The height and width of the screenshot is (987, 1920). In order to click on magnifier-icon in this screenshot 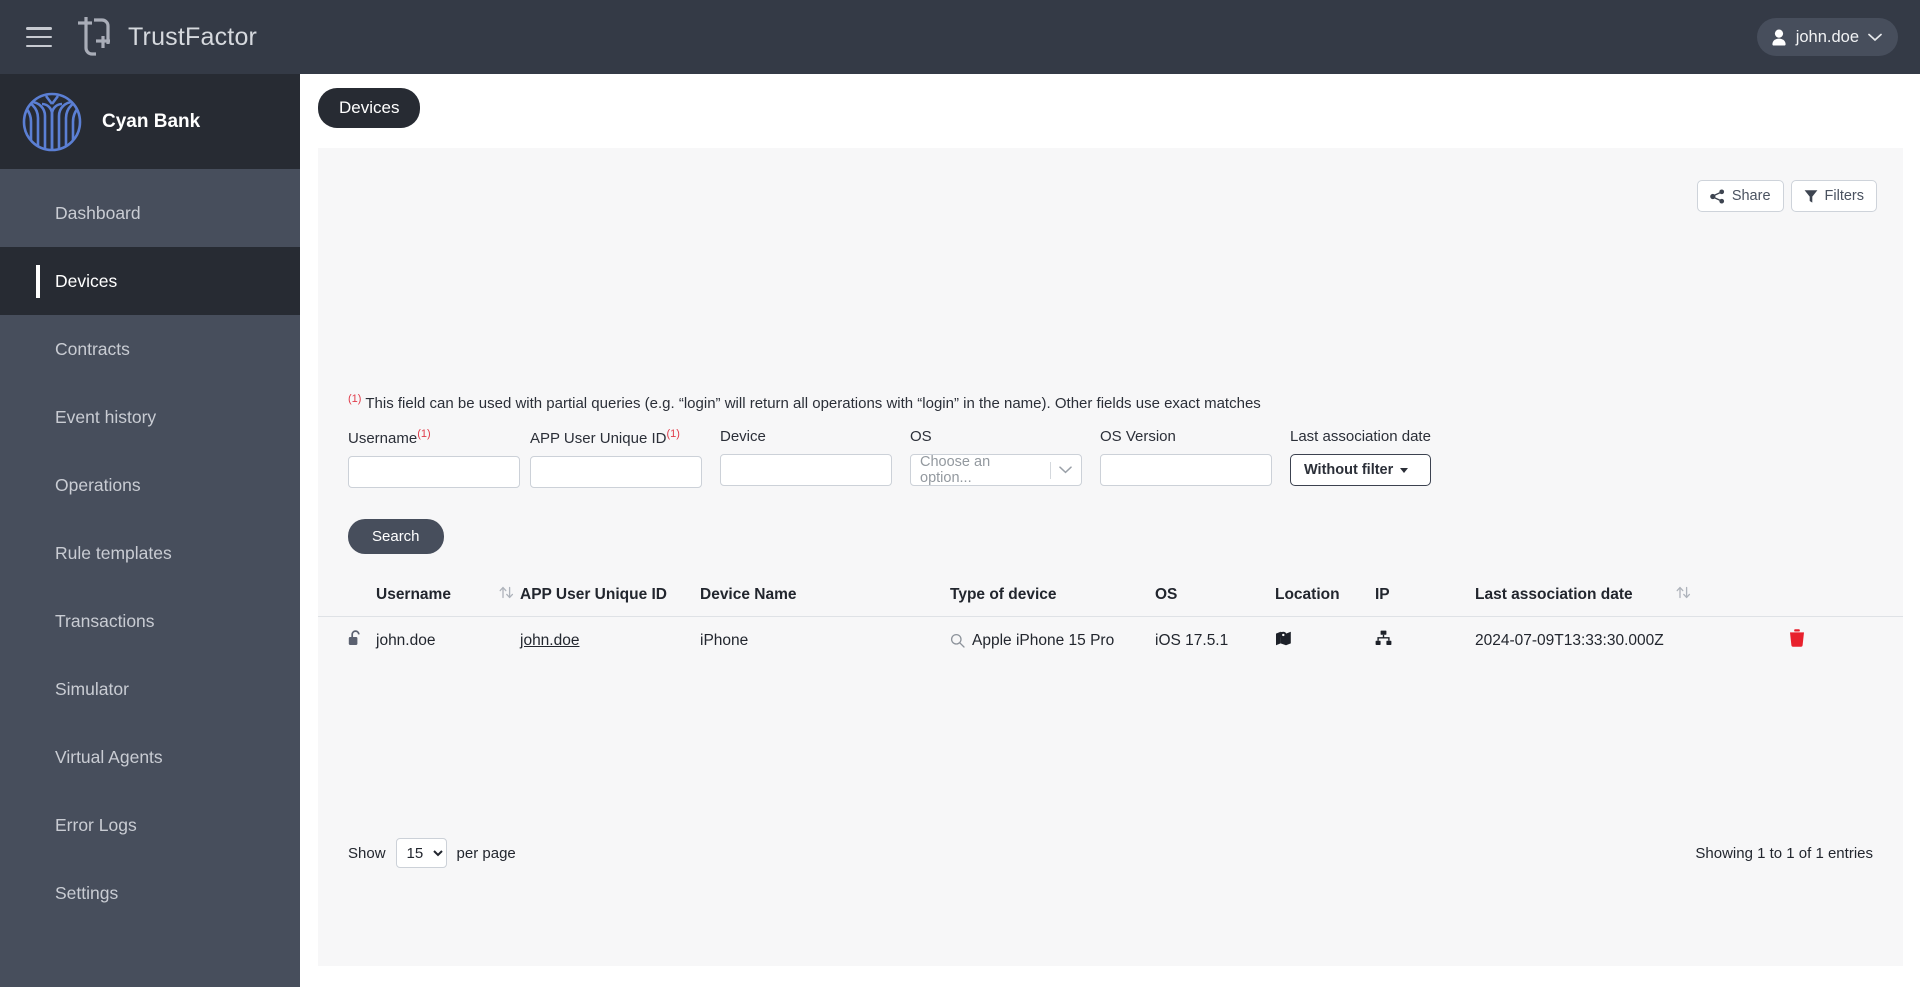, I will do `click(957, 640)`.